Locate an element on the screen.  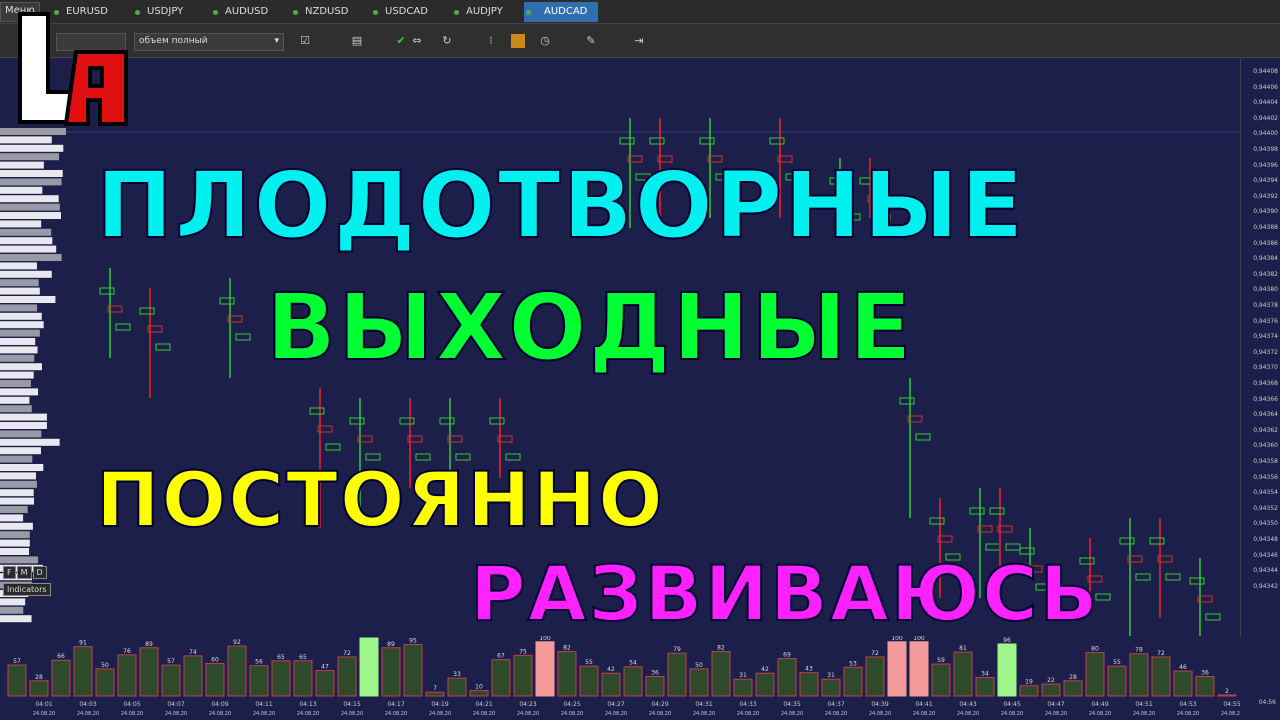
volume-value-label: 78 is located at coordinates (1139, 650).